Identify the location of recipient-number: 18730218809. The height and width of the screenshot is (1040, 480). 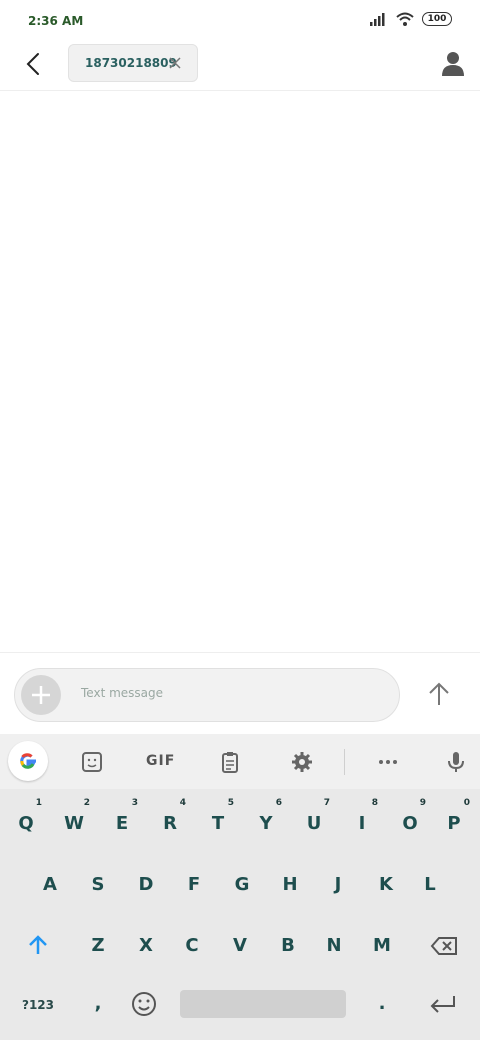
(131, 63).